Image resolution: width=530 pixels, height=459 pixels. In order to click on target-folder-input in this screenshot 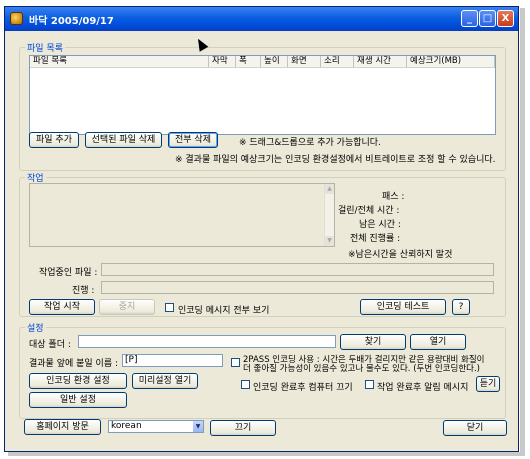, I will do `click(207, 341)`.